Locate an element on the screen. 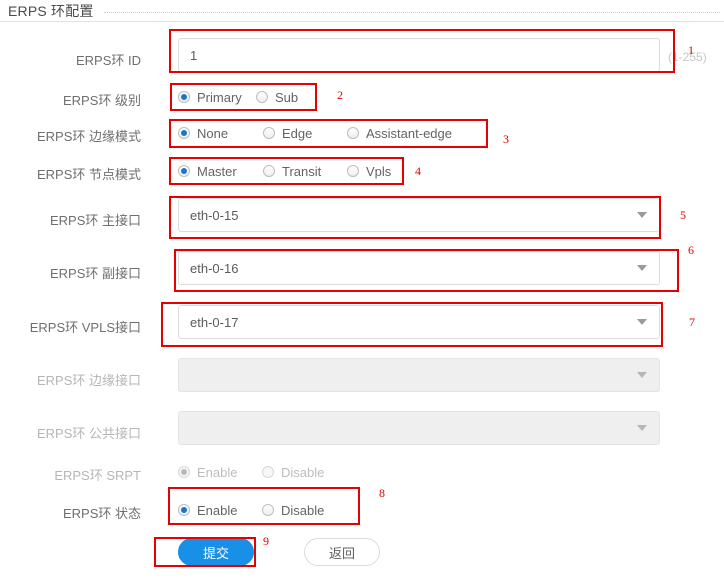 The height and width of the screenshot is (578, 724). label-primary-port: ERPS环 主接口 is located at coordinates (95, 220).